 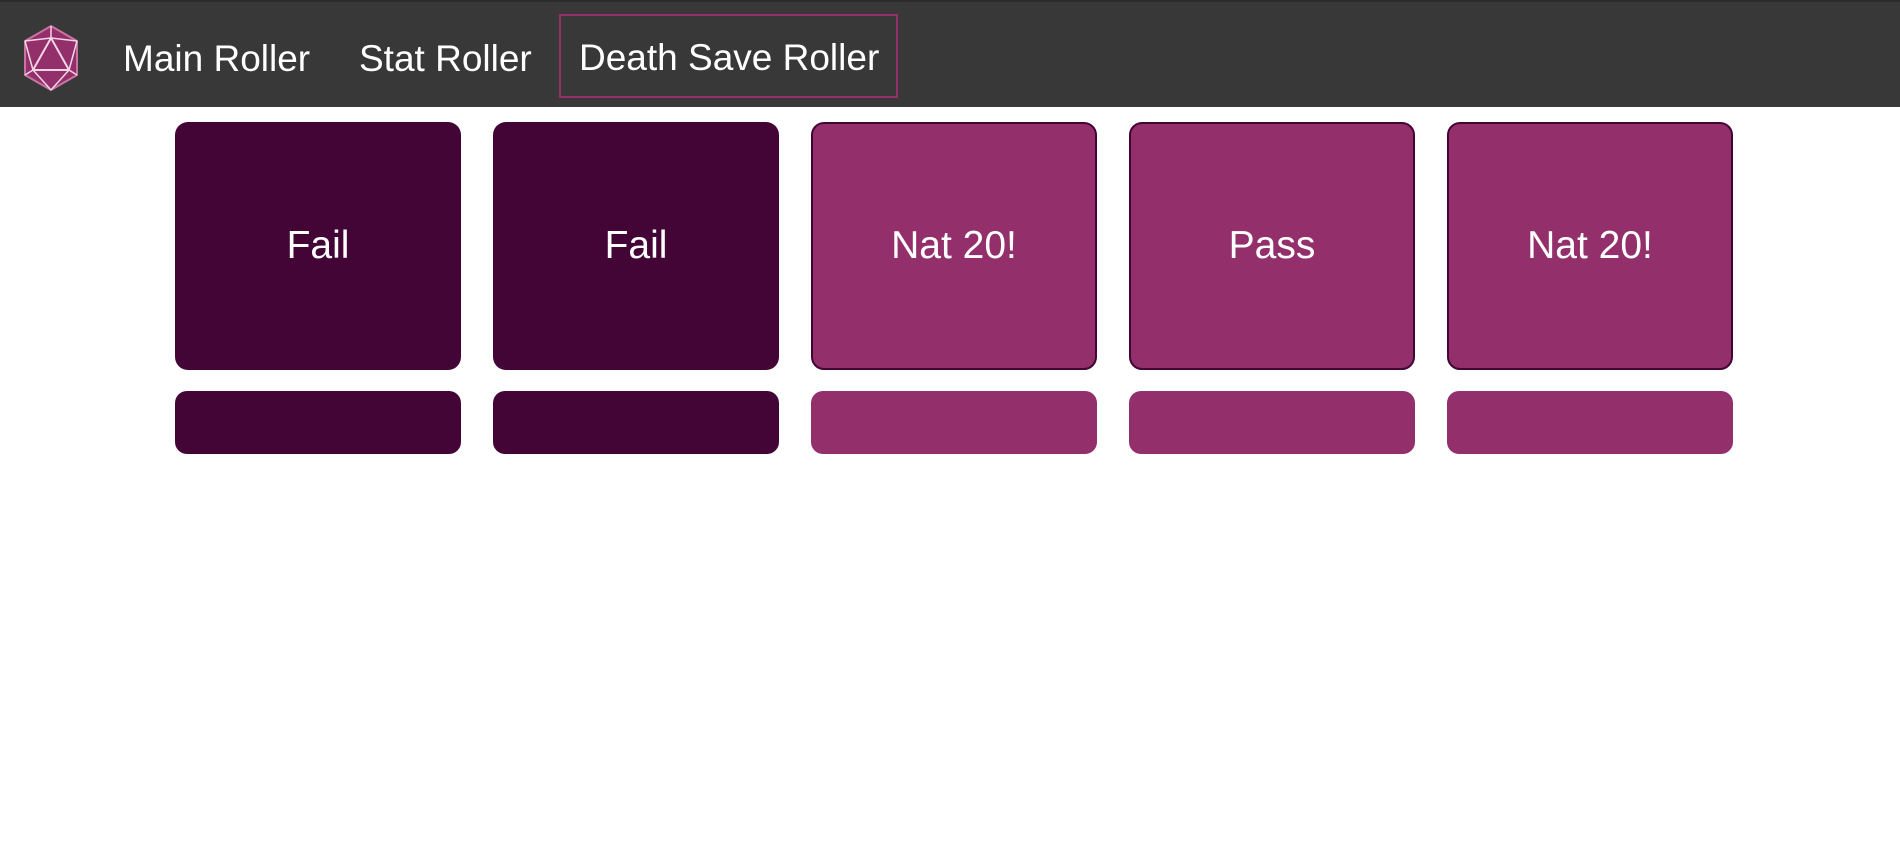 What do you see at coordinates (216, 59) in the screenshot?
I see `nav-main-roller: Main Roller` at bounding box center [216, 59].